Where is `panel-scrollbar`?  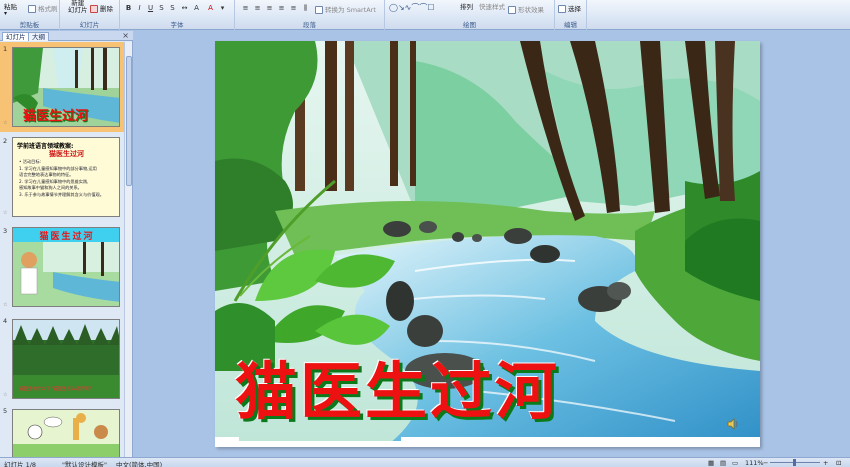
panel-scrollbar is located at coordinates (128, 249).